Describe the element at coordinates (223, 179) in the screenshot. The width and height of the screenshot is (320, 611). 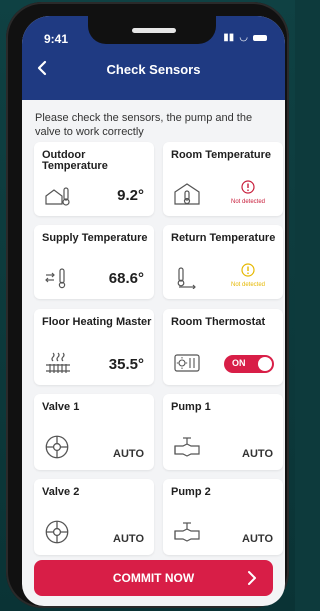
I see `sensor-card-room-temperature: Room Temperature Not detected` at that location.